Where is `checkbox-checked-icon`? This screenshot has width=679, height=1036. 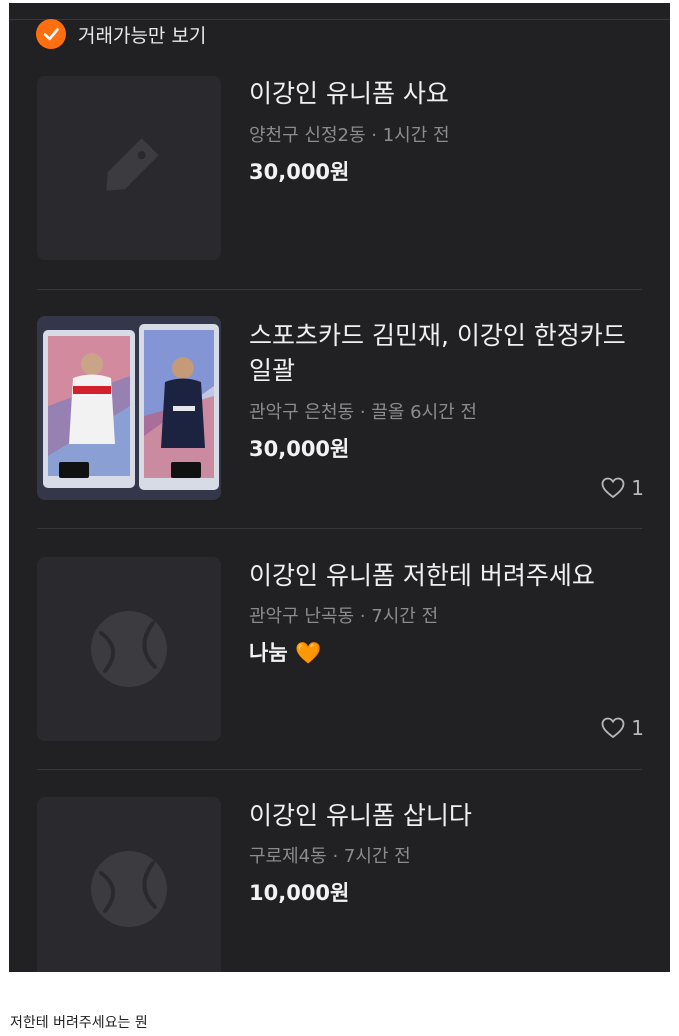
checkbox-checked-icon is located at coordinates (51, 34).